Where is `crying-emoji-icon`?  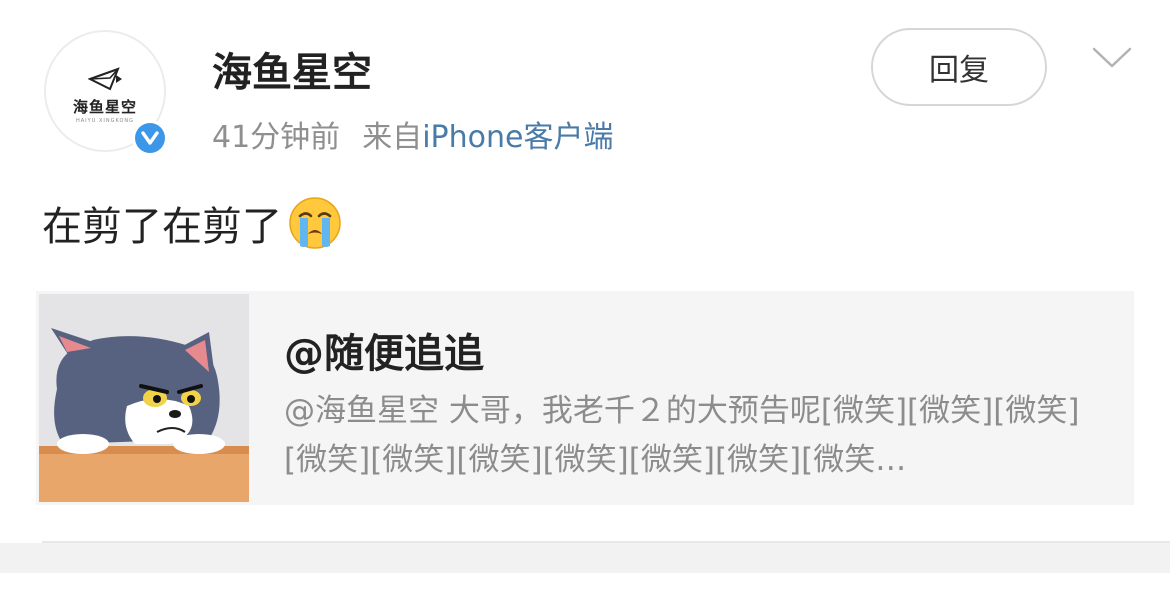 crying-emoji-icon is located at coordinates (315, 223).